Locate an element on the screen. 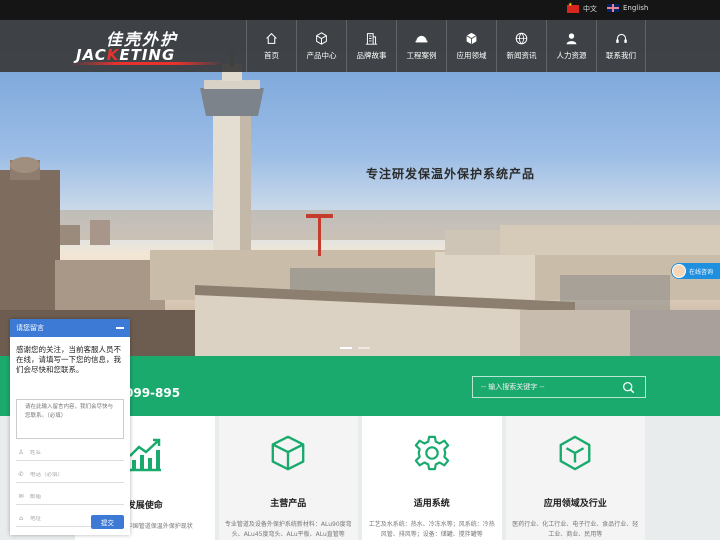 The width and height of the screenshot is (720, 540). nav-item-cases: 工程案例 is located at coordinates (421, 46).